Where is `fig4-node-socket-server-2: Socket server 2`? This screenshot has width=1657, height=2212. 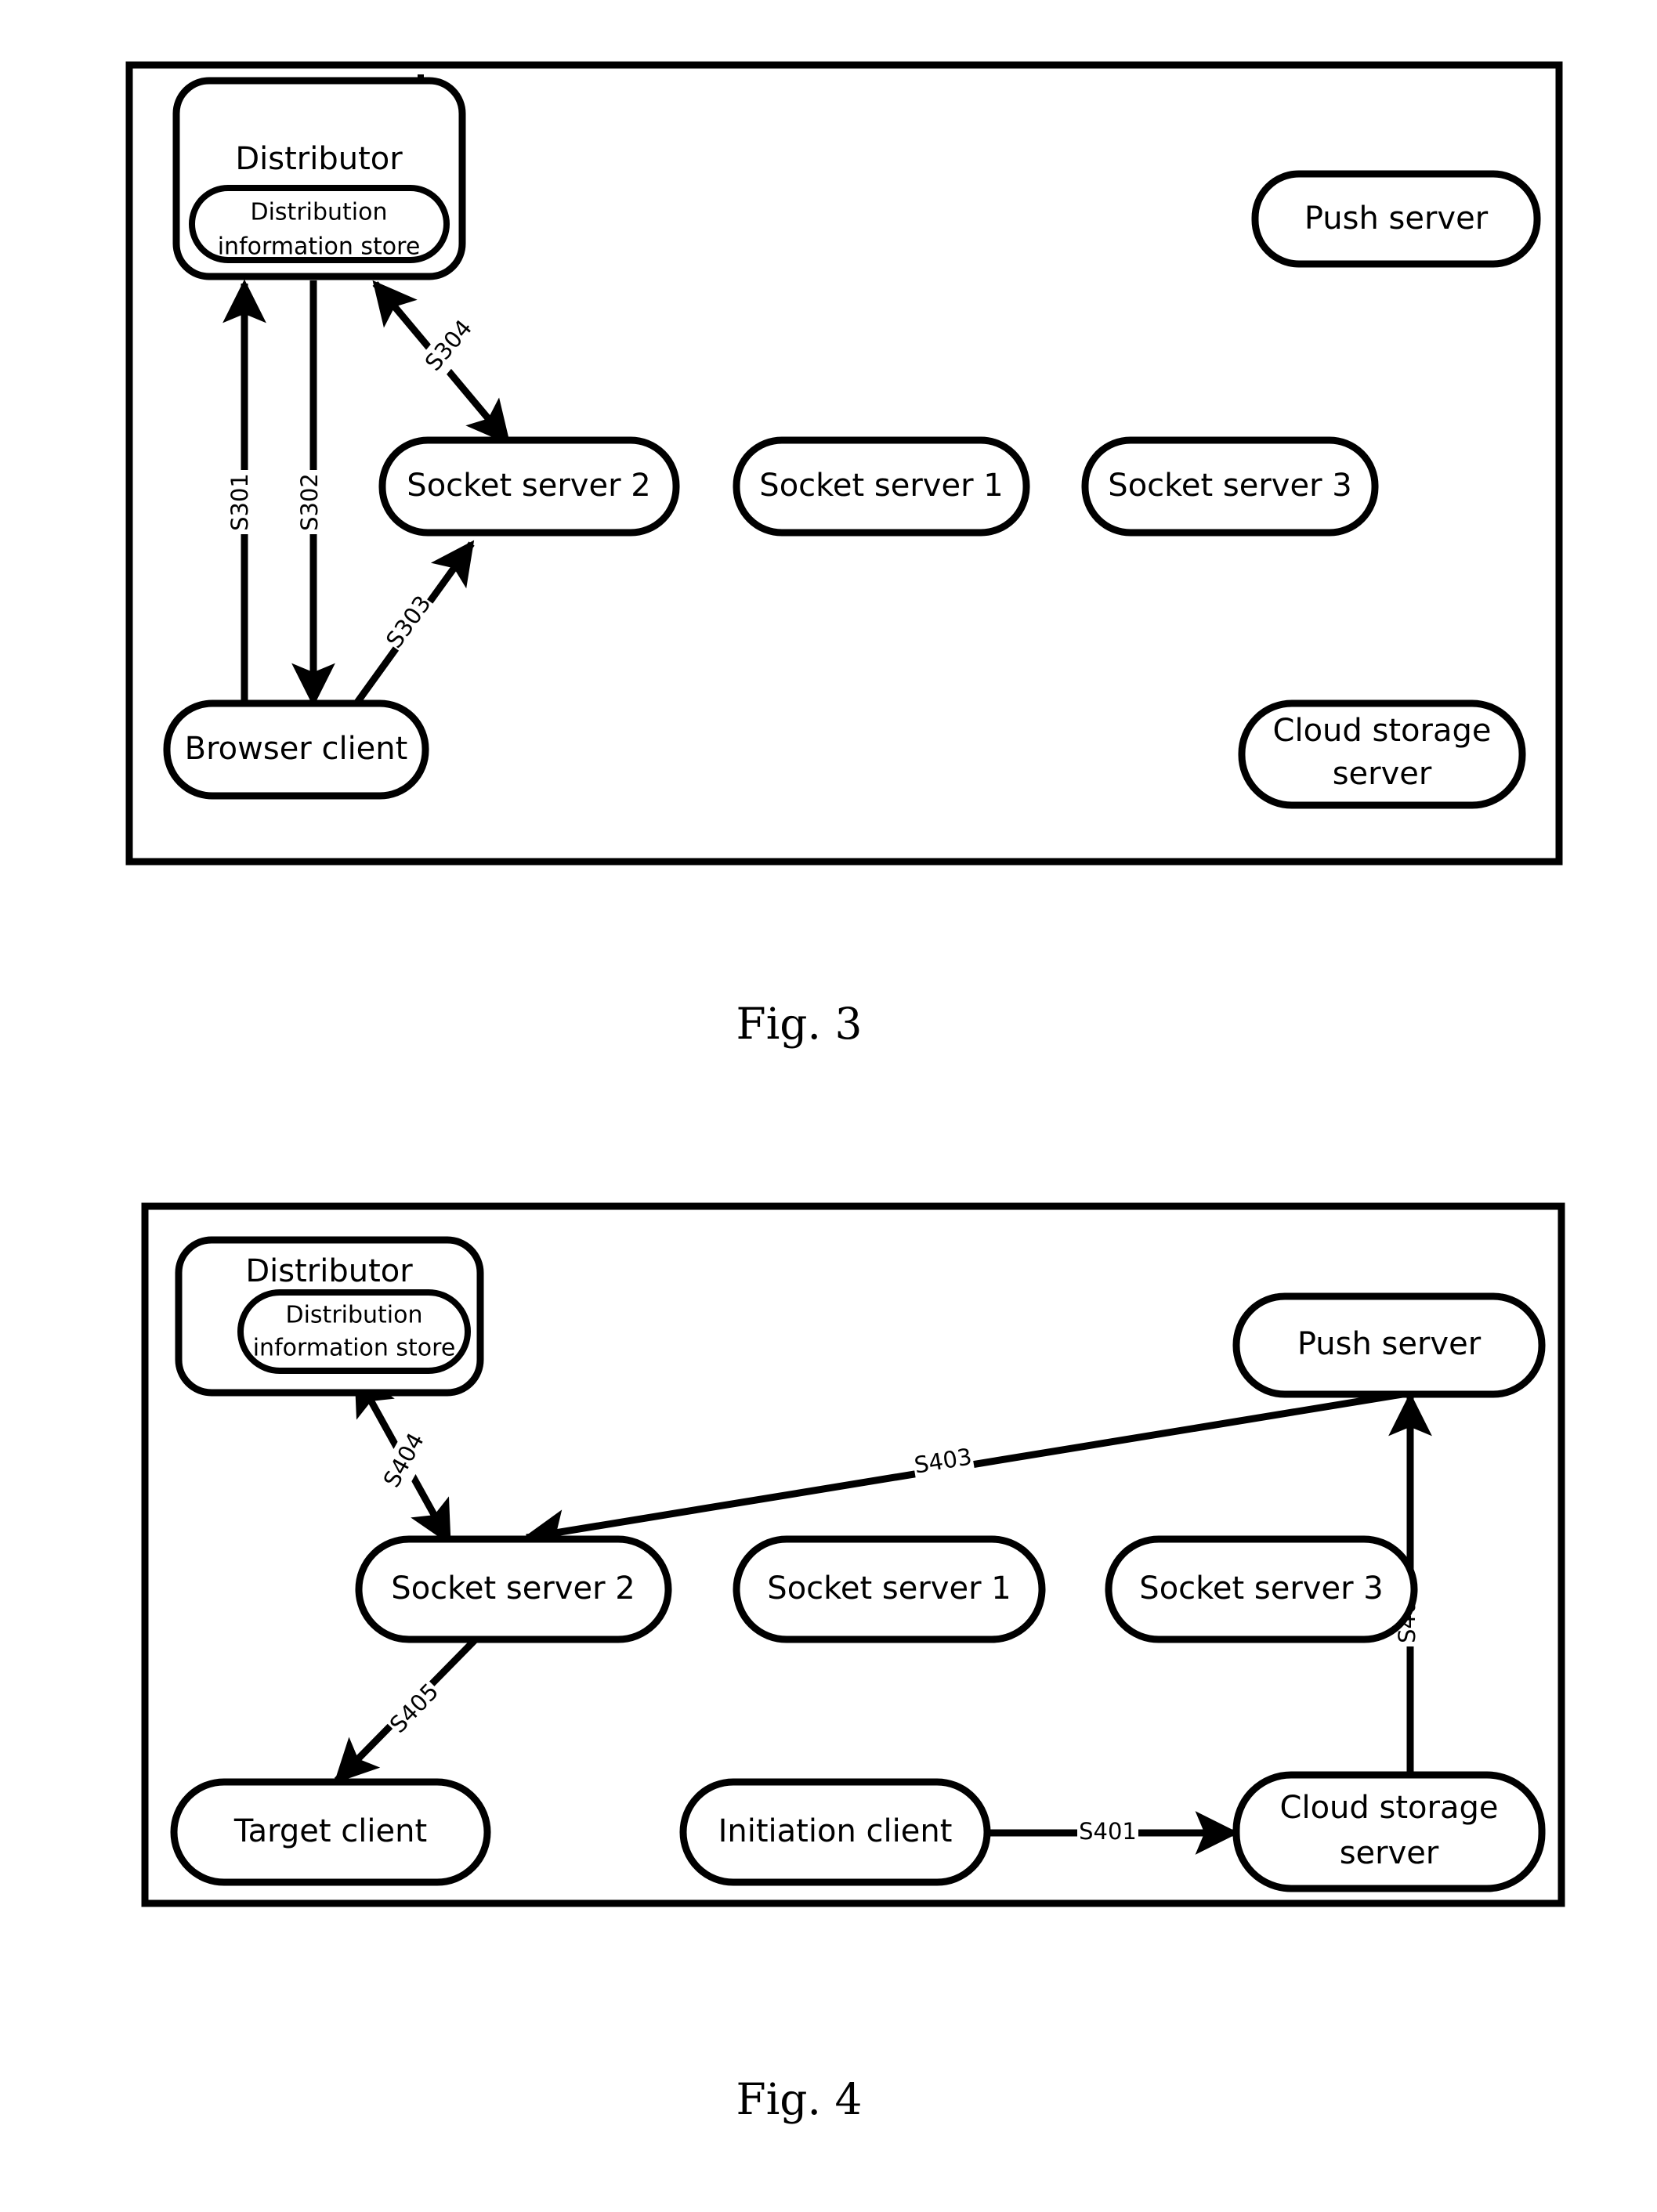
fig4-node-socket-server-2: Socket server 2 is located at coordinates (513, 1589).